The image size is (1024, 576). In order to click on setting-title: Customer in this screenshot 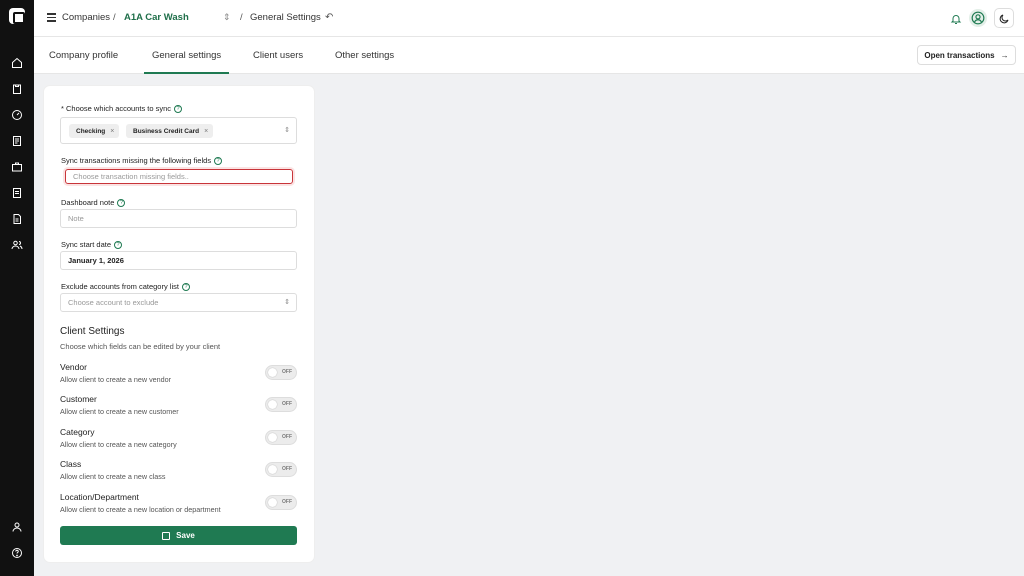, I will do `click(78, 399)`.